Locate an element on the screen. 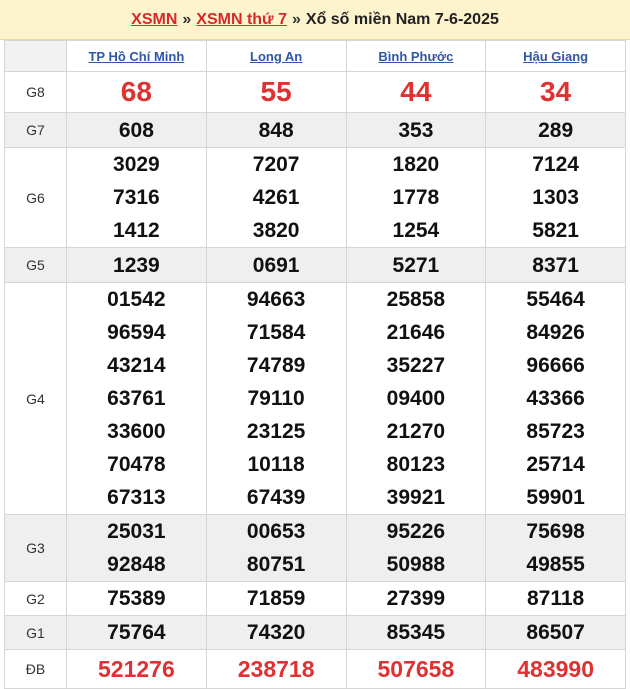  g6-number: 5821 is located at coordinates (555, 230).